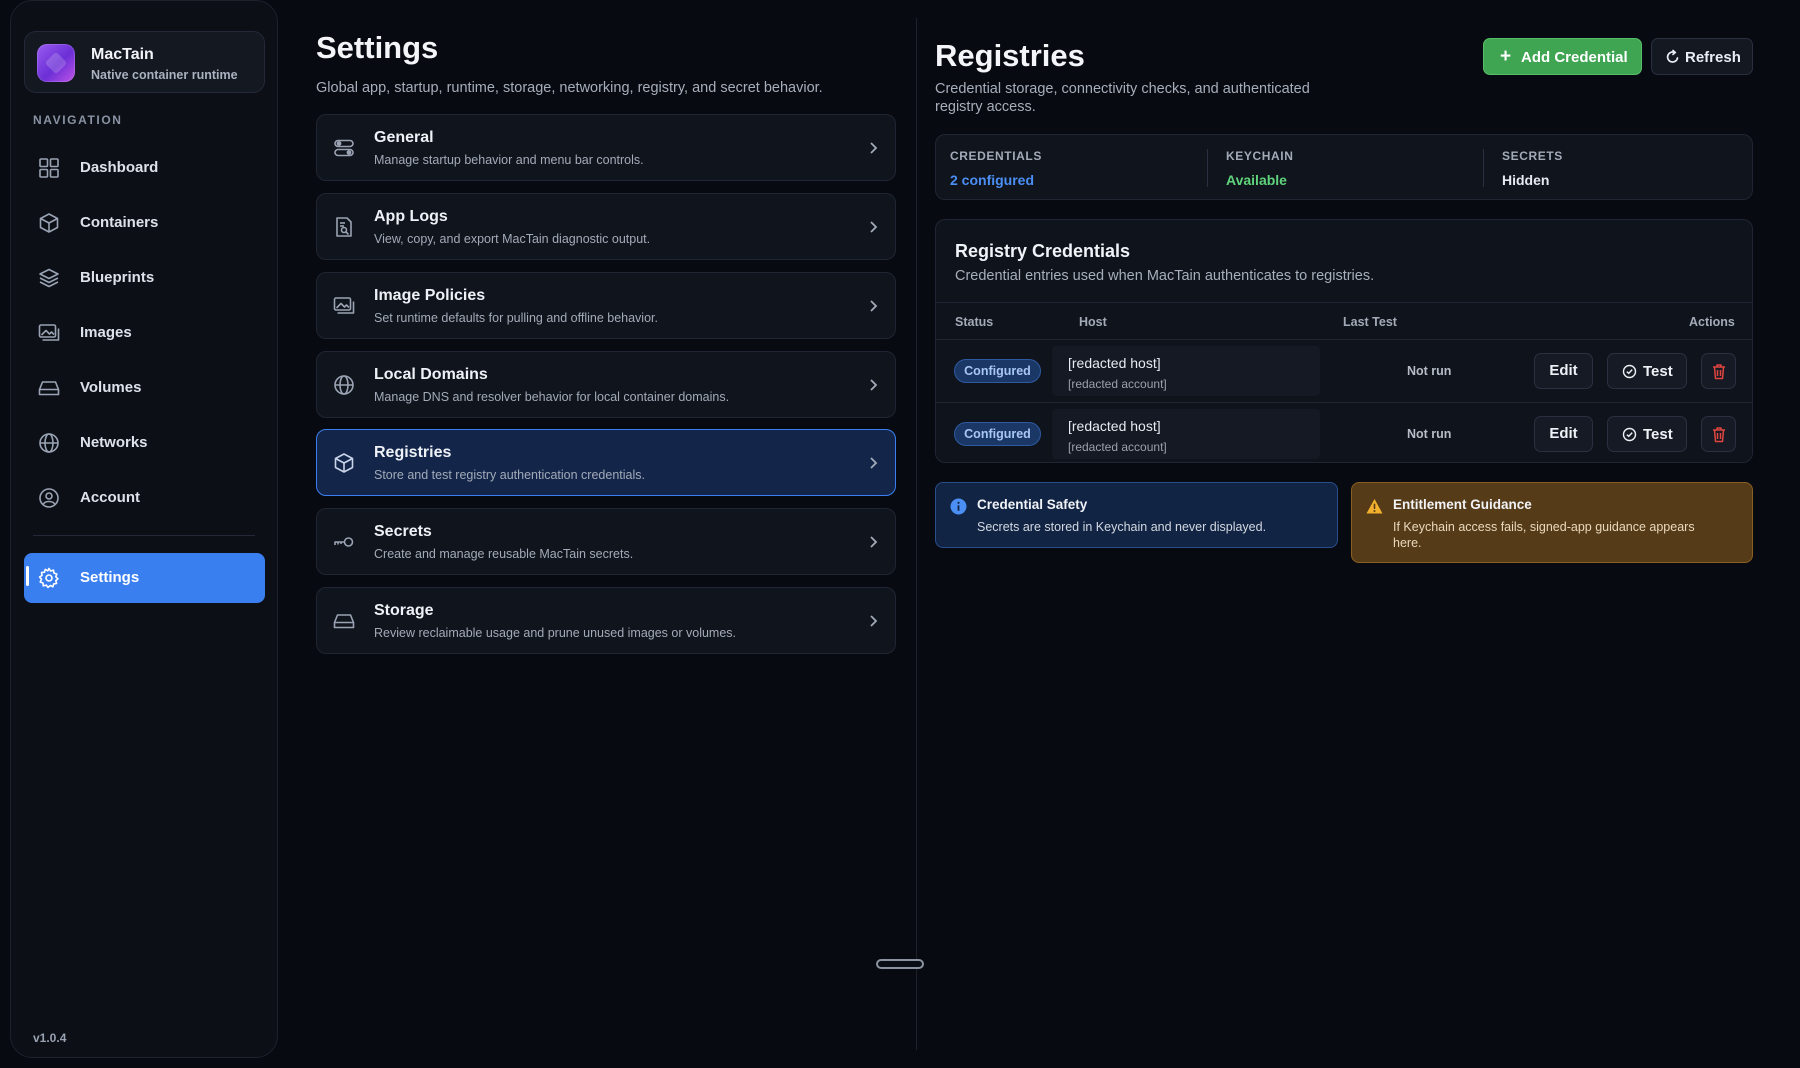  What do you see at coordinates (1259, 168) in the screenshot?
I see `stat-keychain: KEYCHAIN Available` at bounding box center [1259, 168].